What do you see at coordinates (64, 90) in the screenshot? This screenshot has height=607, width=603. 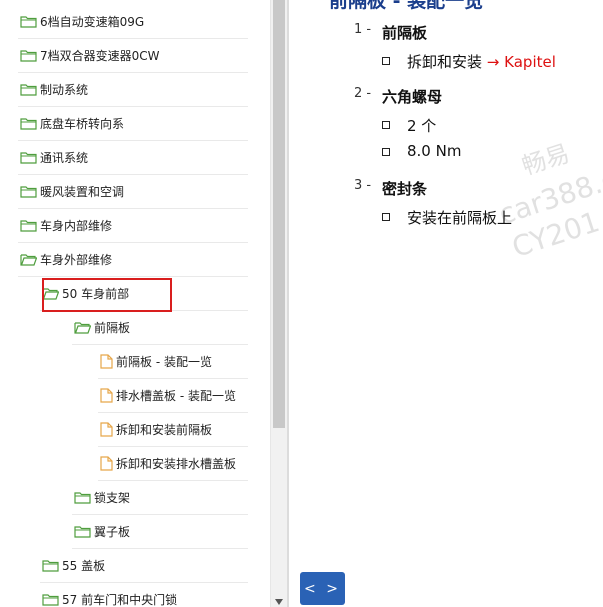 I see `tree-item-label: 制动系统` at bounding box center [64, 90].